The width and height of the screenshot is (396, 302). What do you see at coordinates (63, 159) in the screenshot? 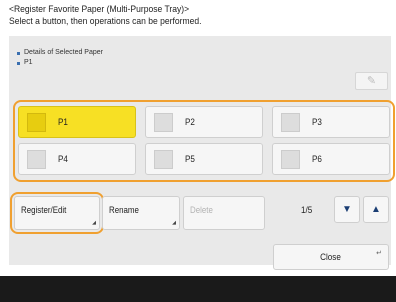
I see `paper-label: P4` at bounding box center [63, 159].